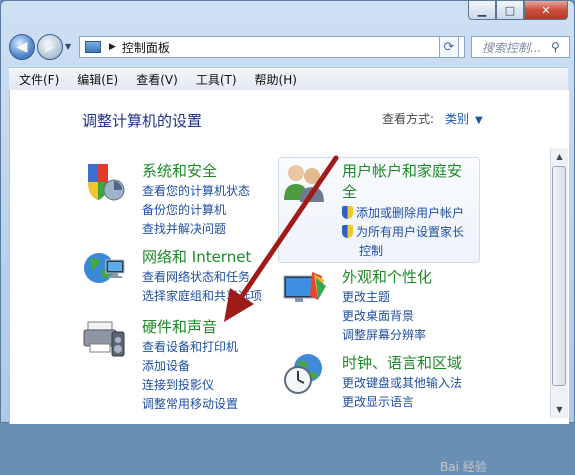 This screenshot has width=575, height=475. Describe the element at coordinates (104, 268) in the screenshot. I see `network-icon` at that location.